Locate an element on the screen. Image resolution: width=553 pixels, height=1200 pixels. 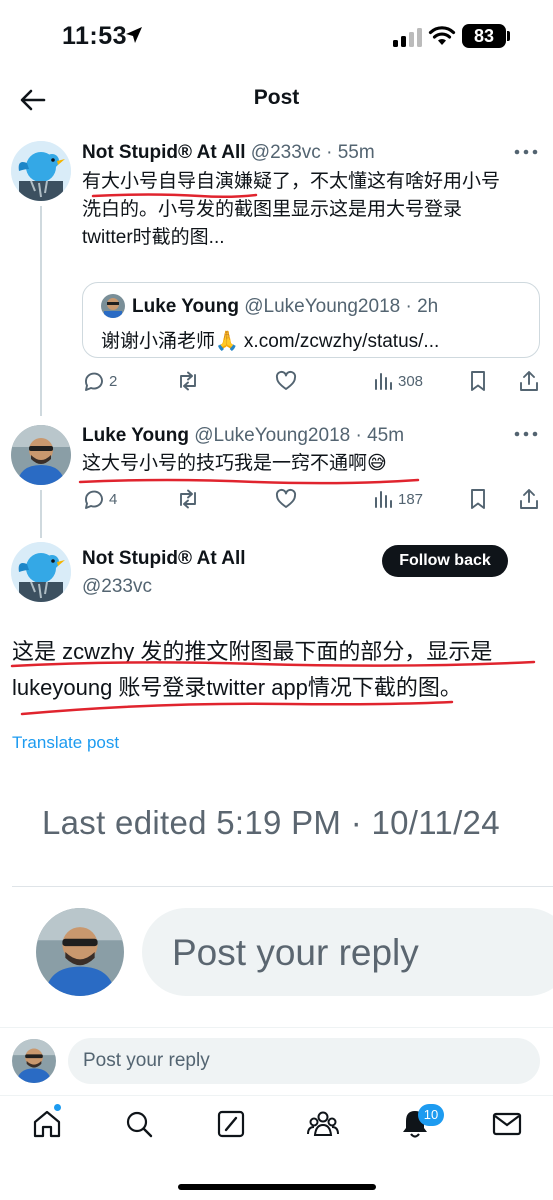
divider is located at coordinates (282, 886).